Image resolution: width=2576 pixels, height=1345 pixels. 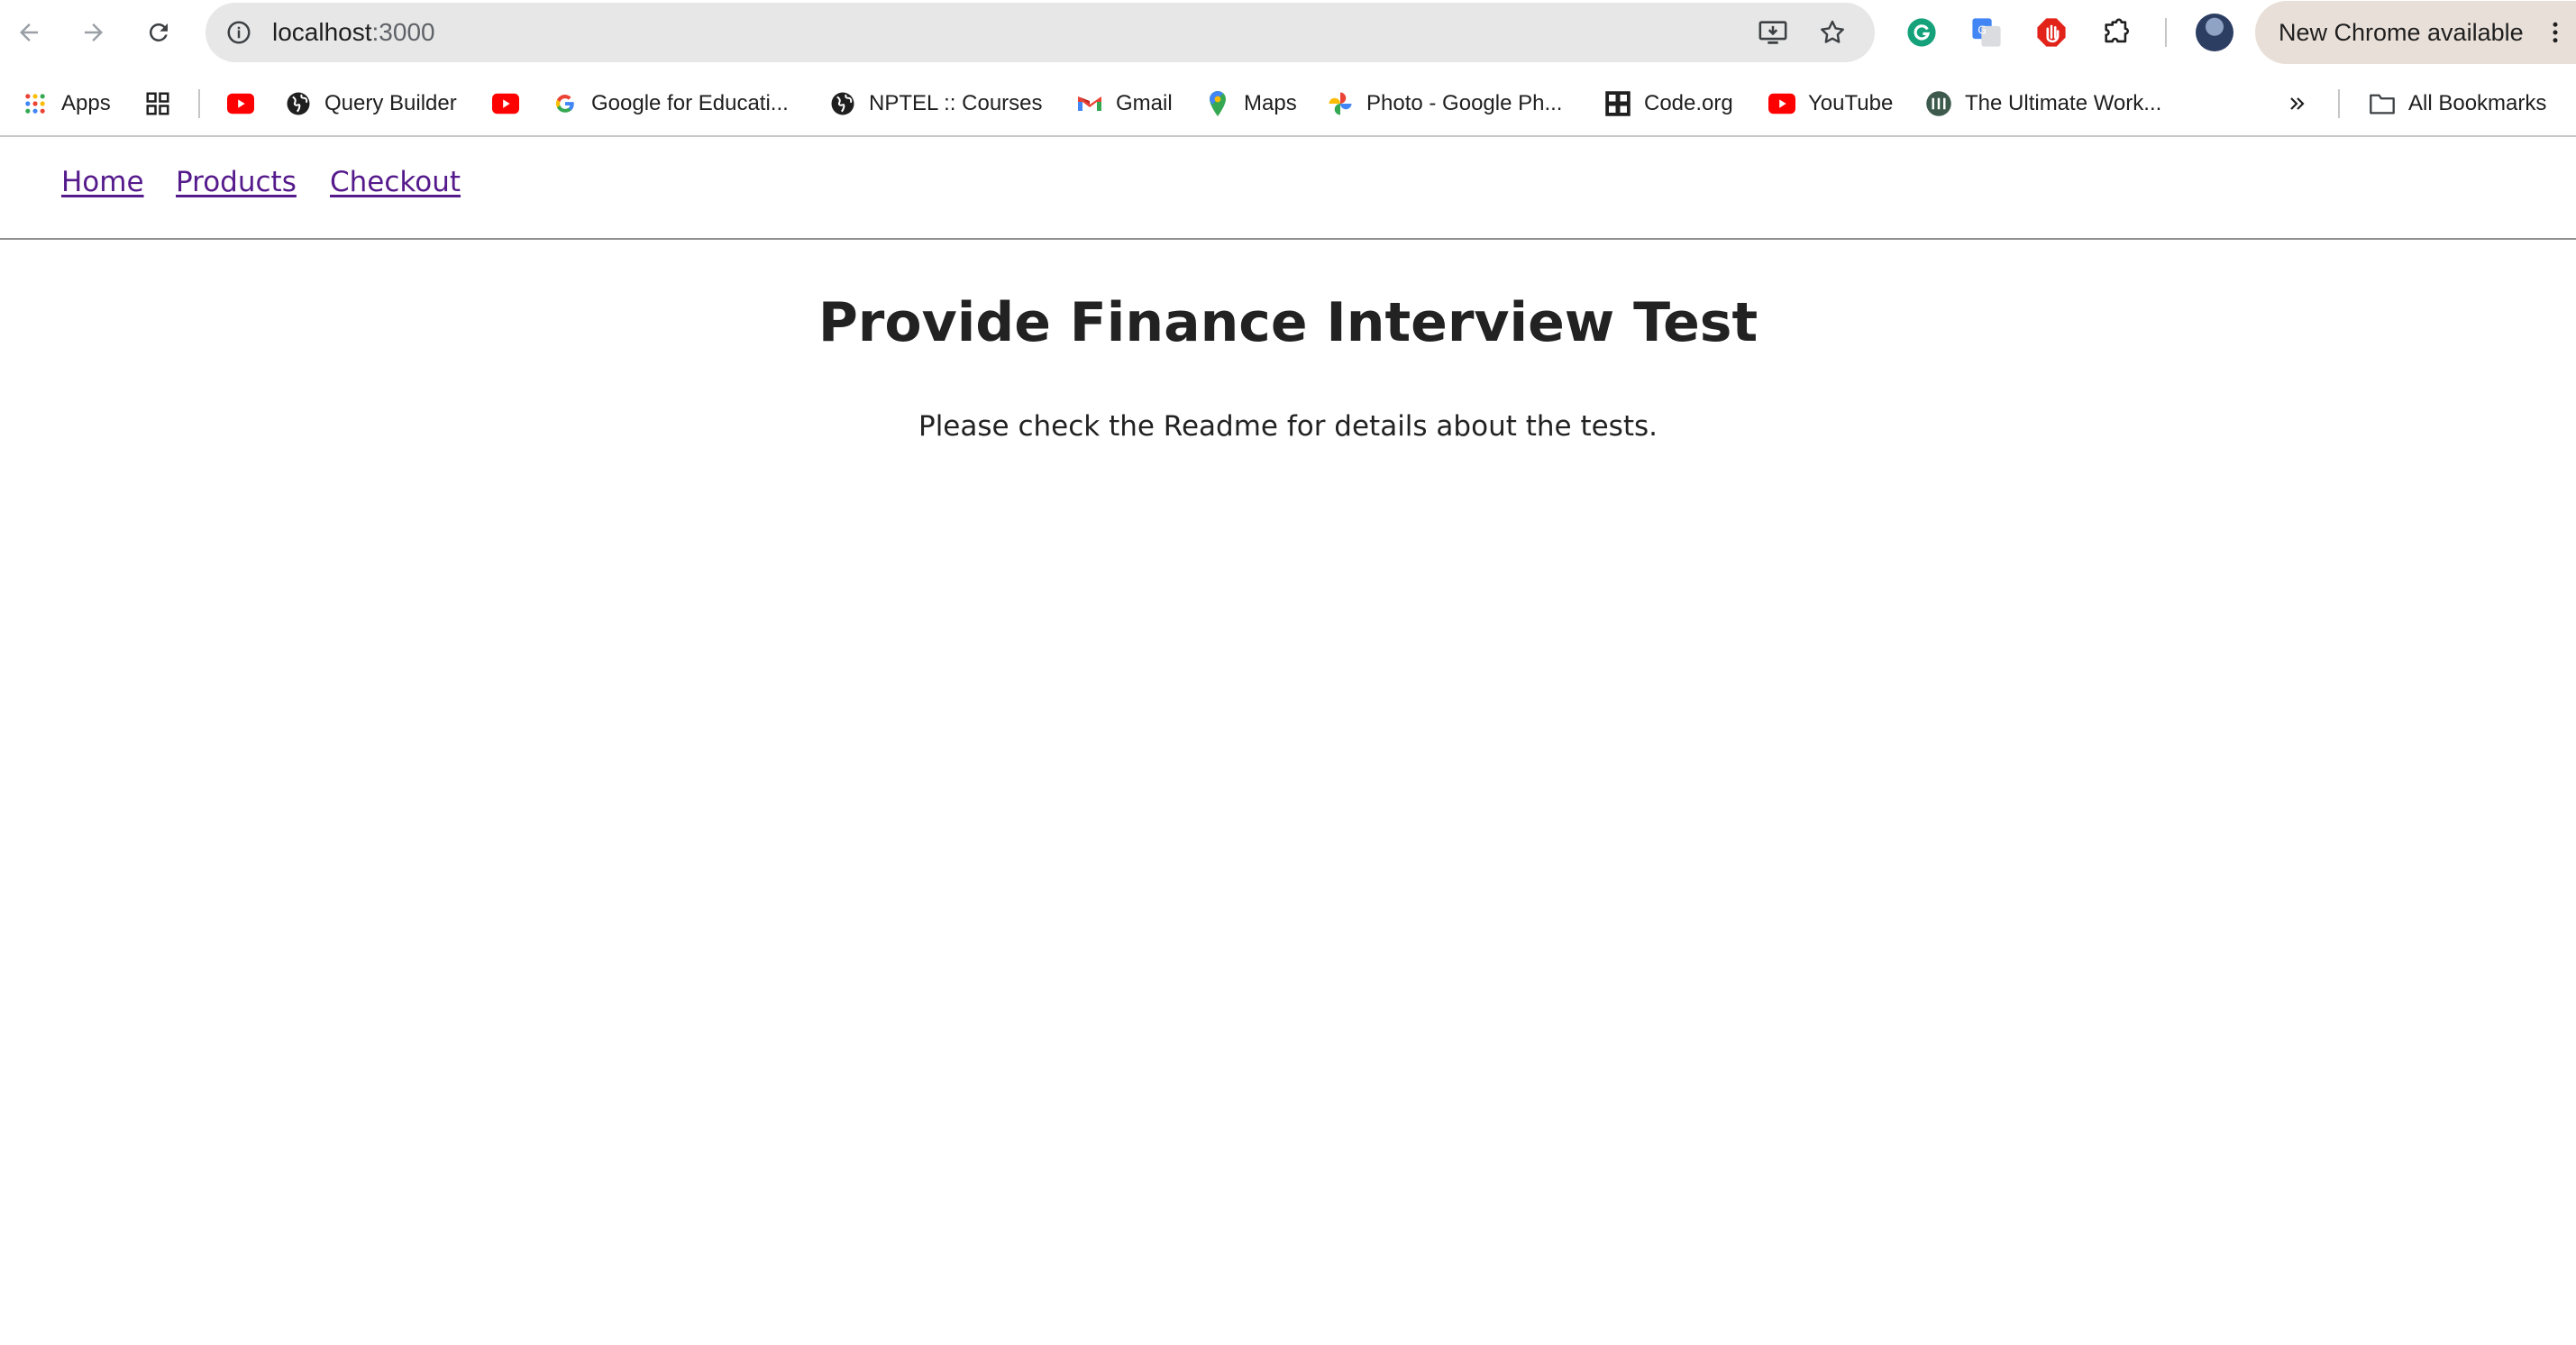 I want to click on bookmark-label: All Bookmarks, so click(x=2477, y=103).